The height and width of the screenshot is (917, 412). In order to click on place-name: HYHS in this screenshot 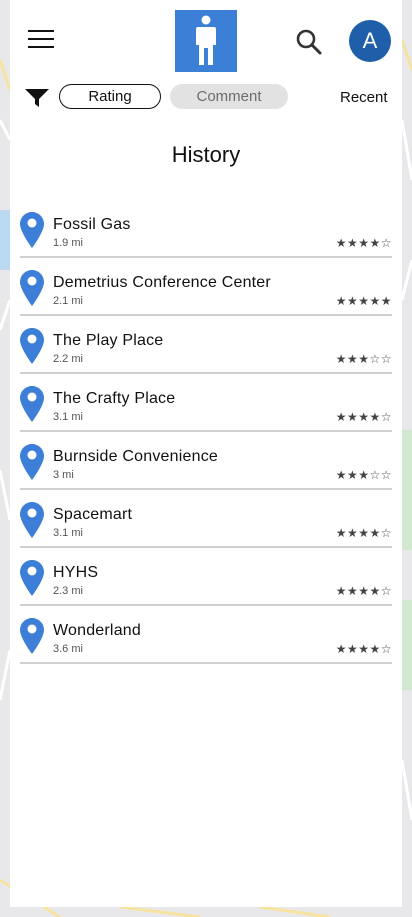, I will do `click(76, 572)`.